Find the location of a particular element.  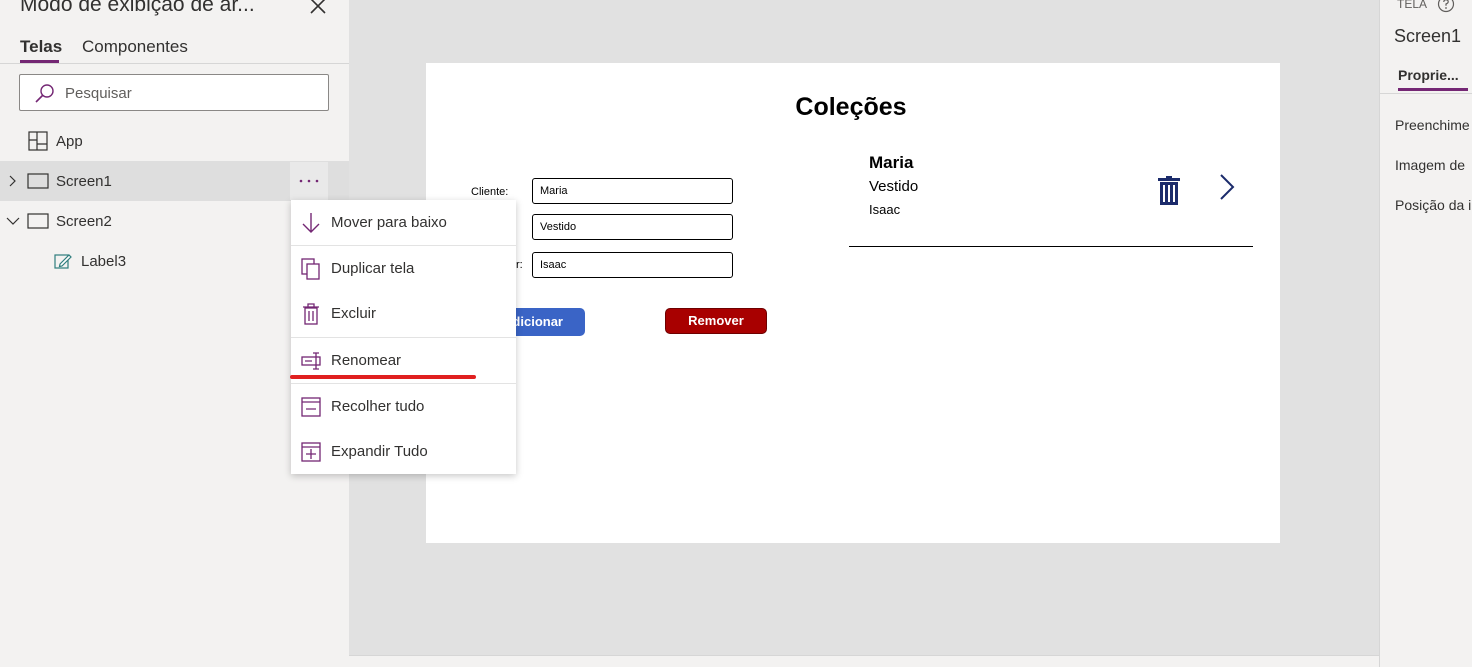

gallery-item-product: Vestido is located at coordinates (894, 186).